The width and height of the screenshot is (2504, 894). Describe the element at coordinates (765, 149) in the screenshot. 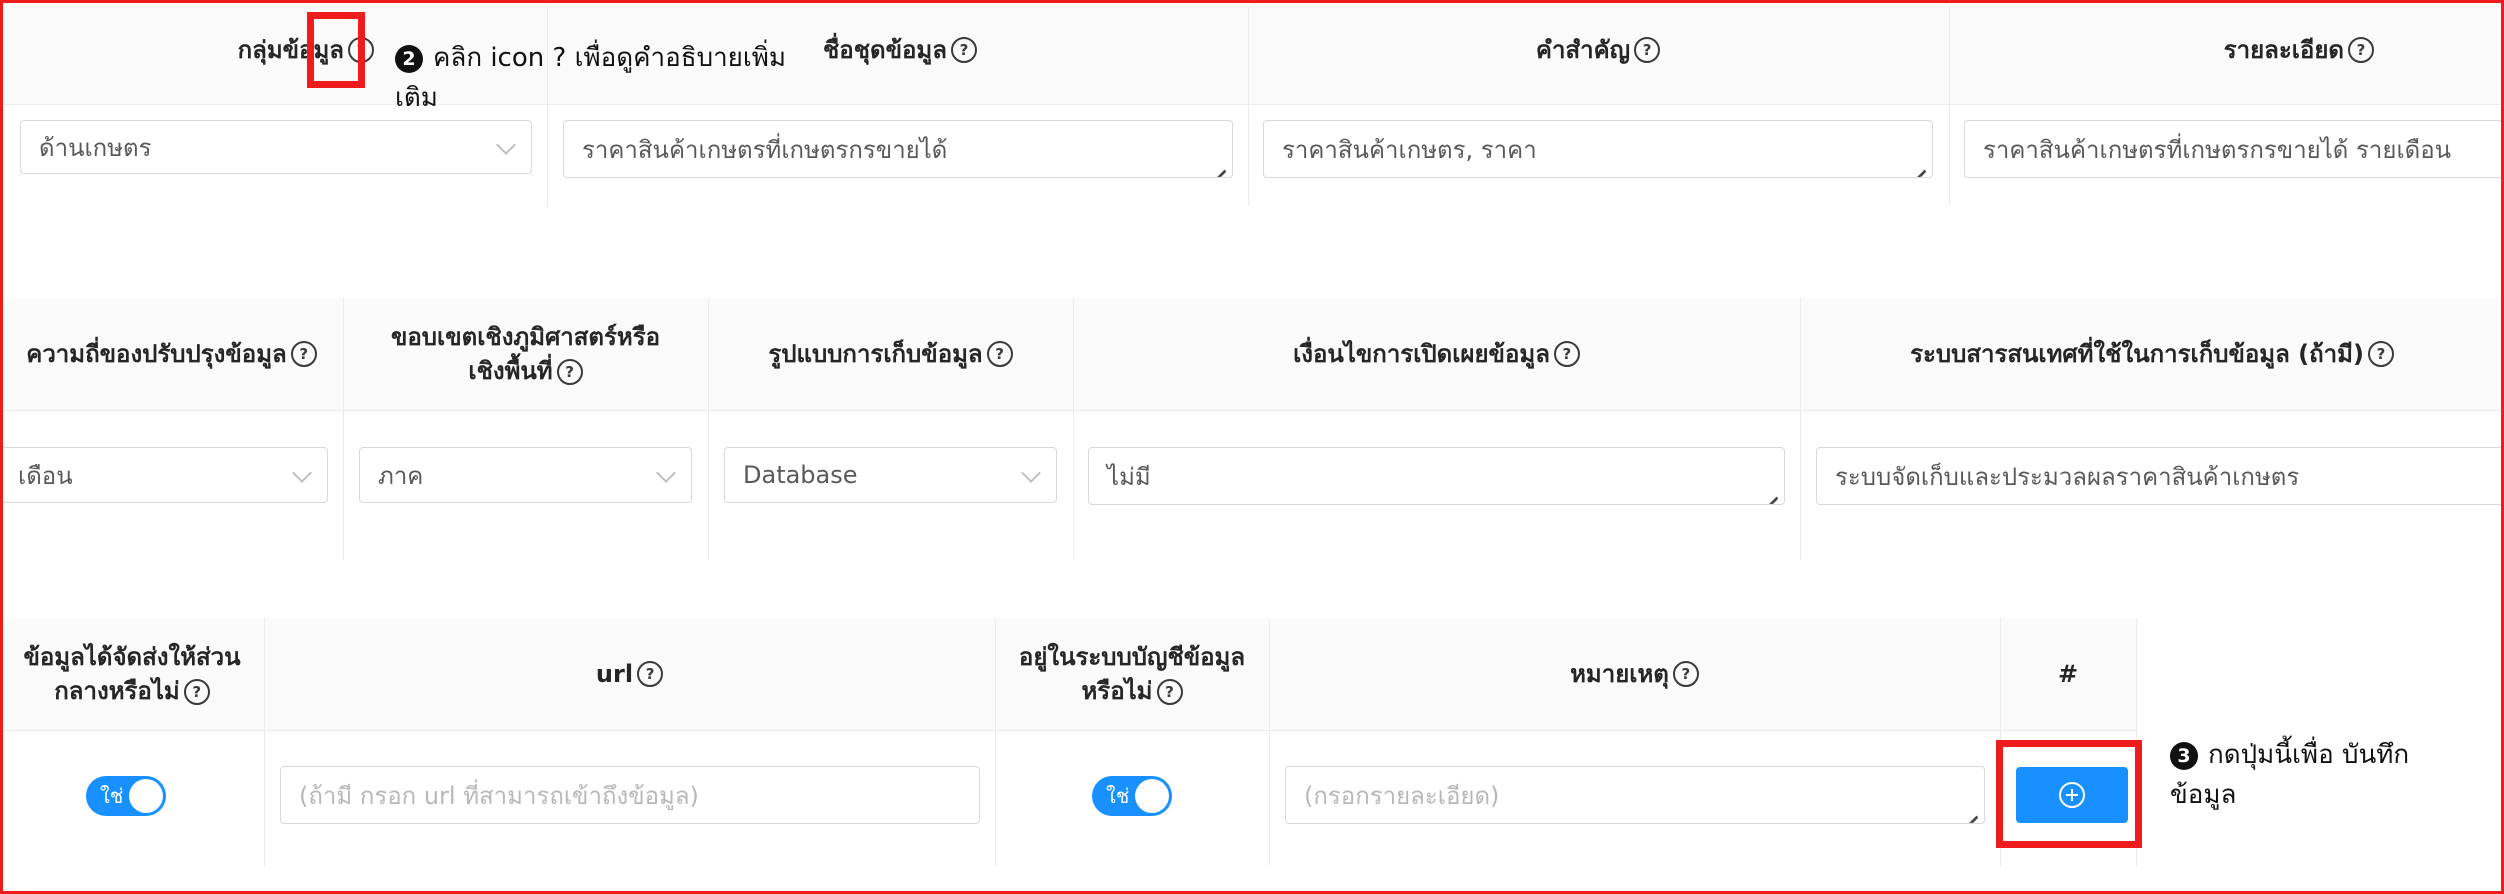

I see `field-value: ราคาสินค้าเกษตรที่เกษตรกรขายได้` at that location.